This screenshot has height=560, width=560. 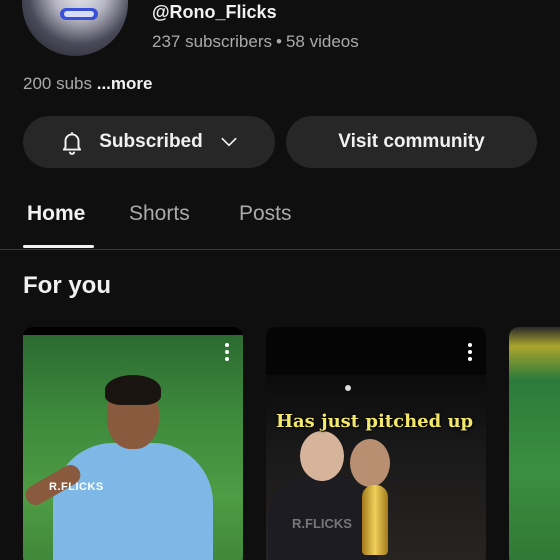 I want to click on subscribed-label: Subscribed, so click(x=151, y=141).